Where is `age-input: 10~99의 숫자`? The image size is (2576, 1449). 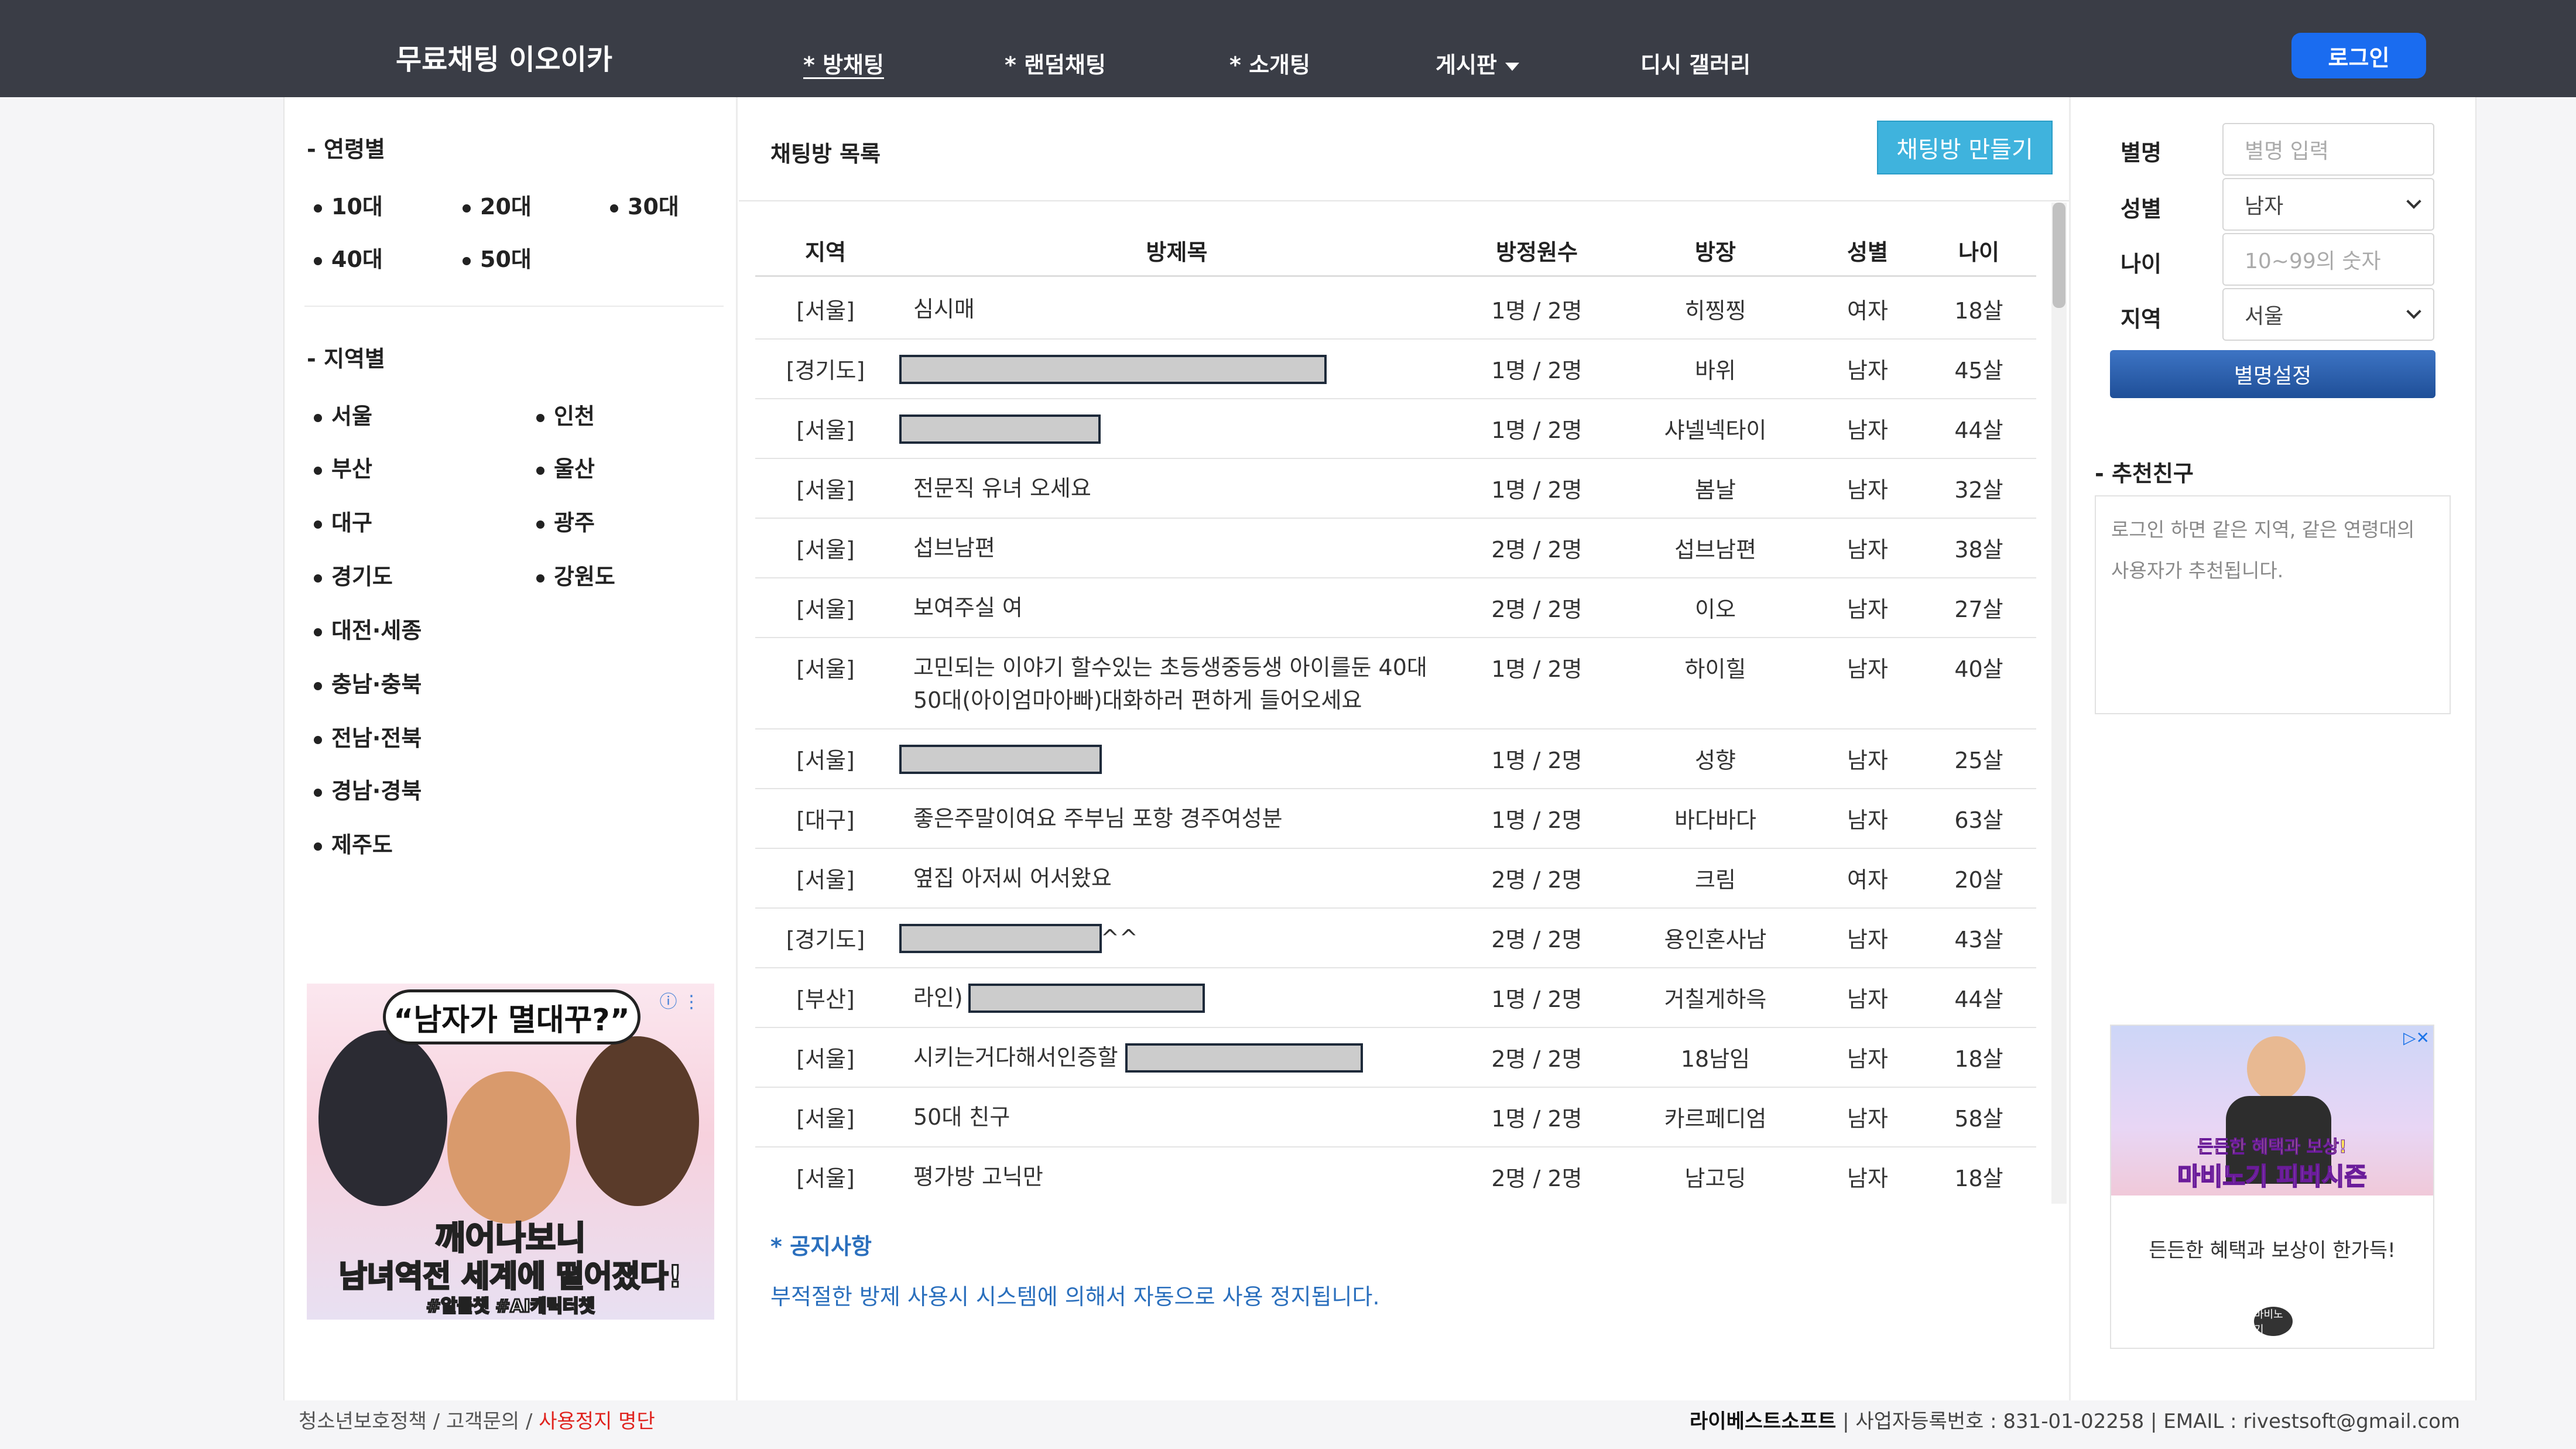 age-input: 10~99의 숫자 is located at coordinates (2328, 259).